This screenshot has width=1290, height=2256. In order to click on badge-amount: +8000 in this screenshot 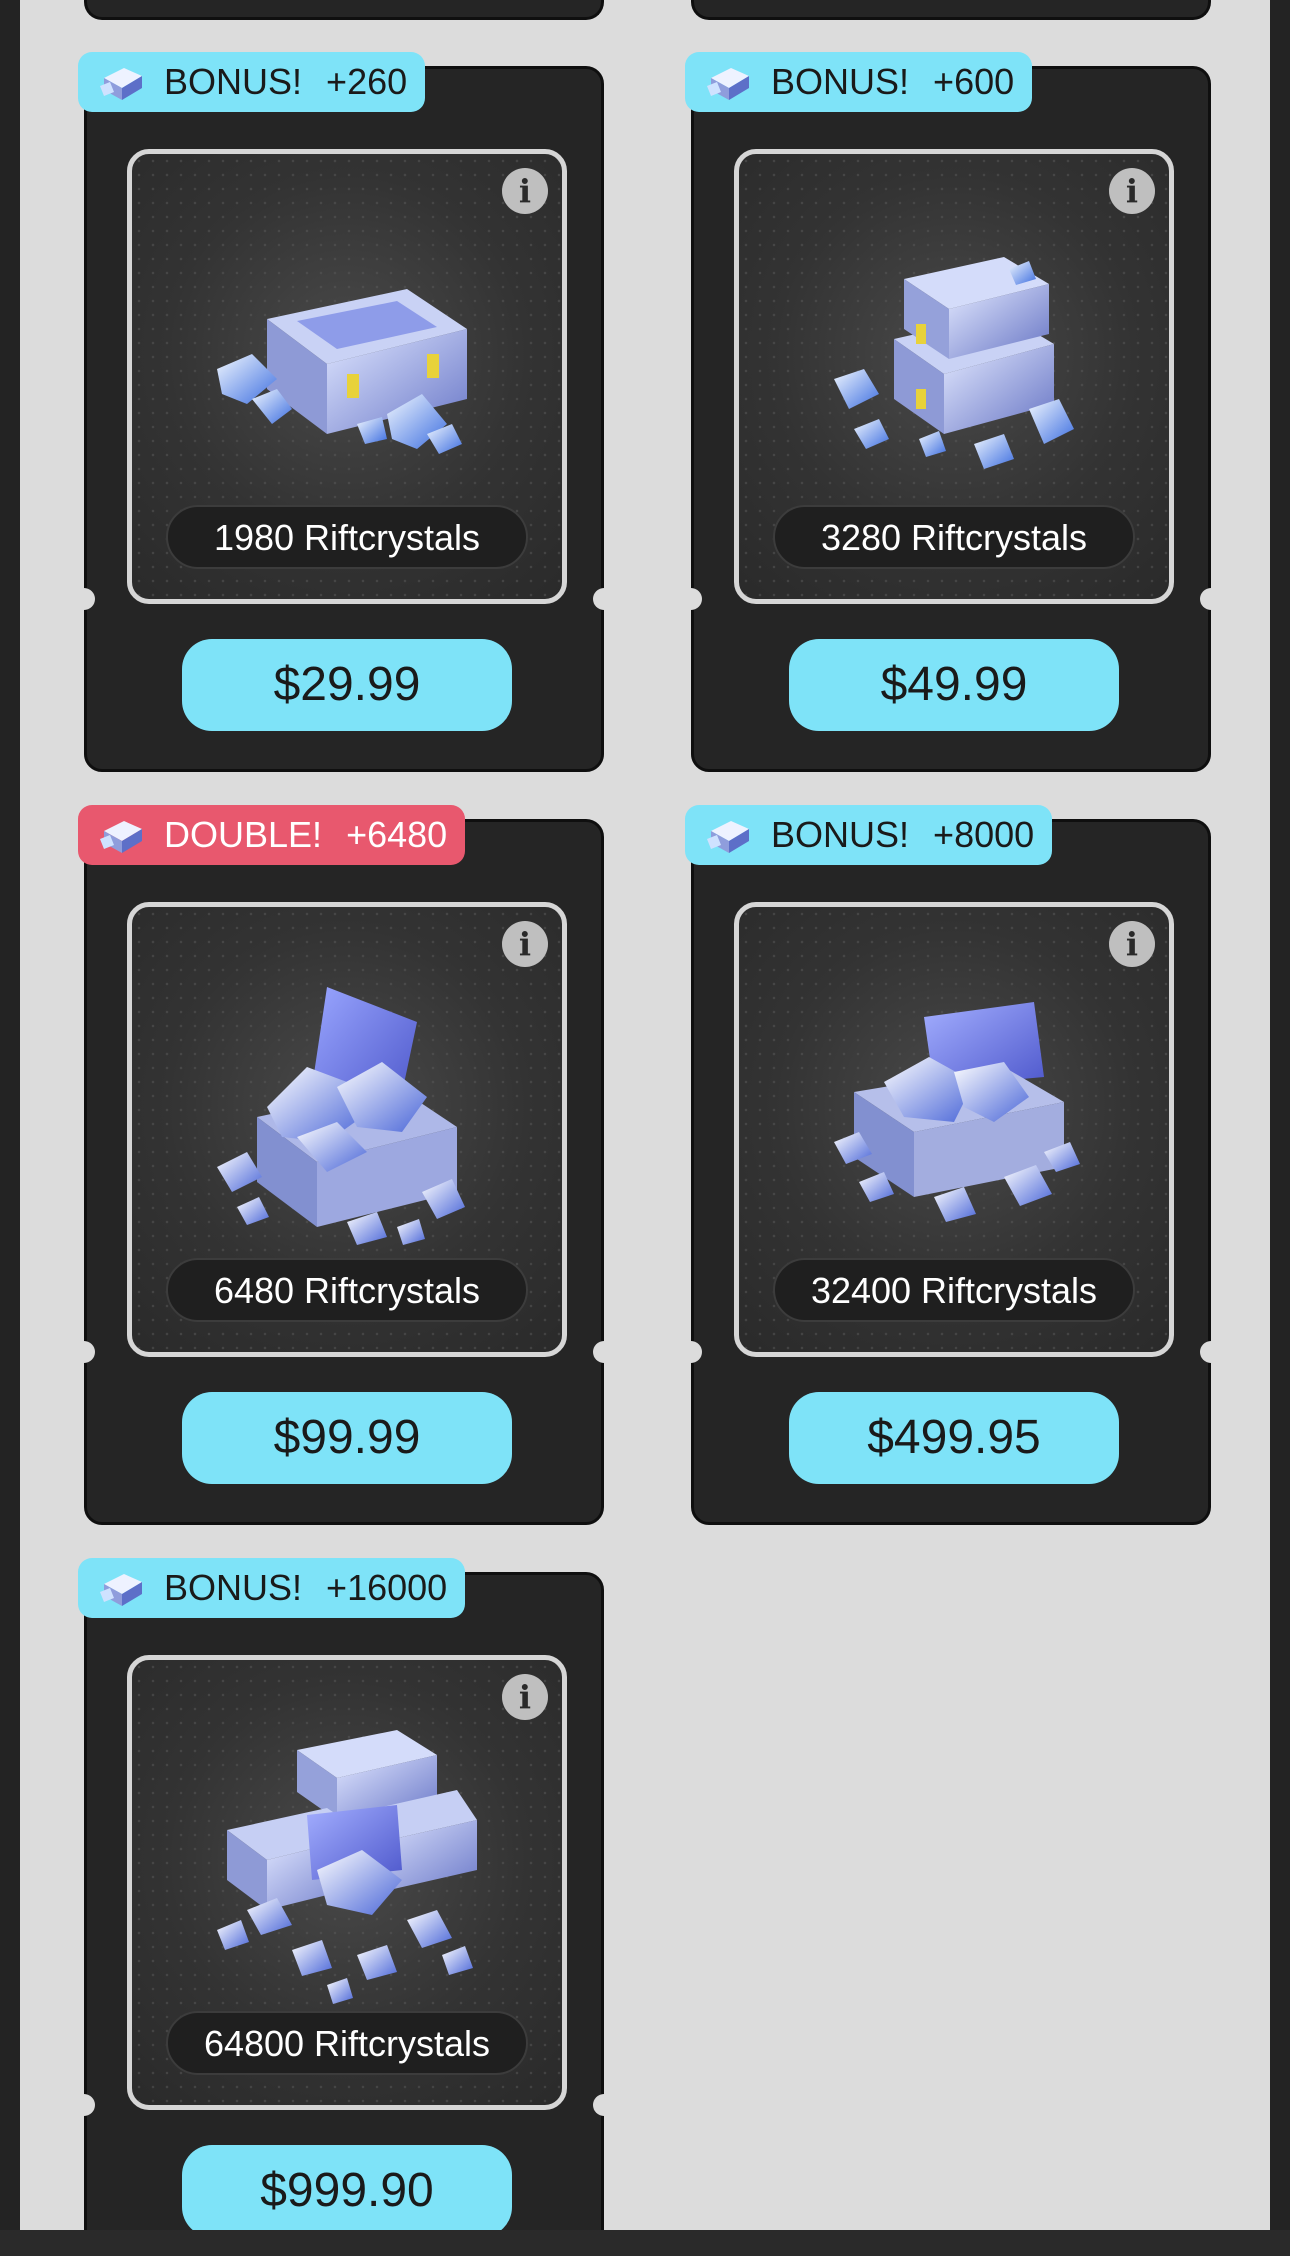, I will do `click(984, 834)`.